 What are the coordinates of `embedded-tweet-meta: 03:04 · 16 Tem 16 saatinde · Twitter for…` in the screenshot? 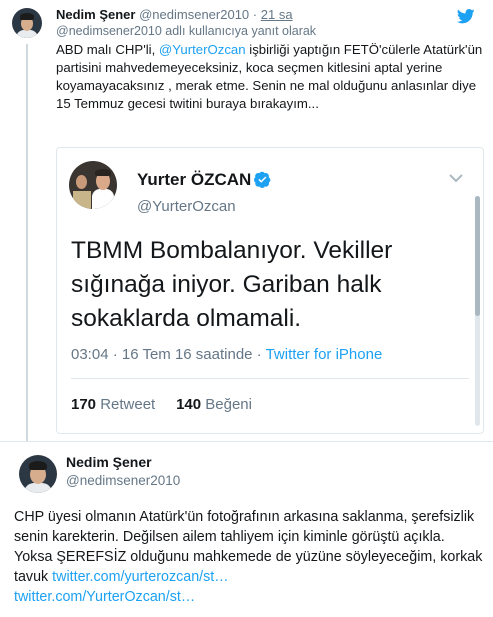 It's located at (226, 354).